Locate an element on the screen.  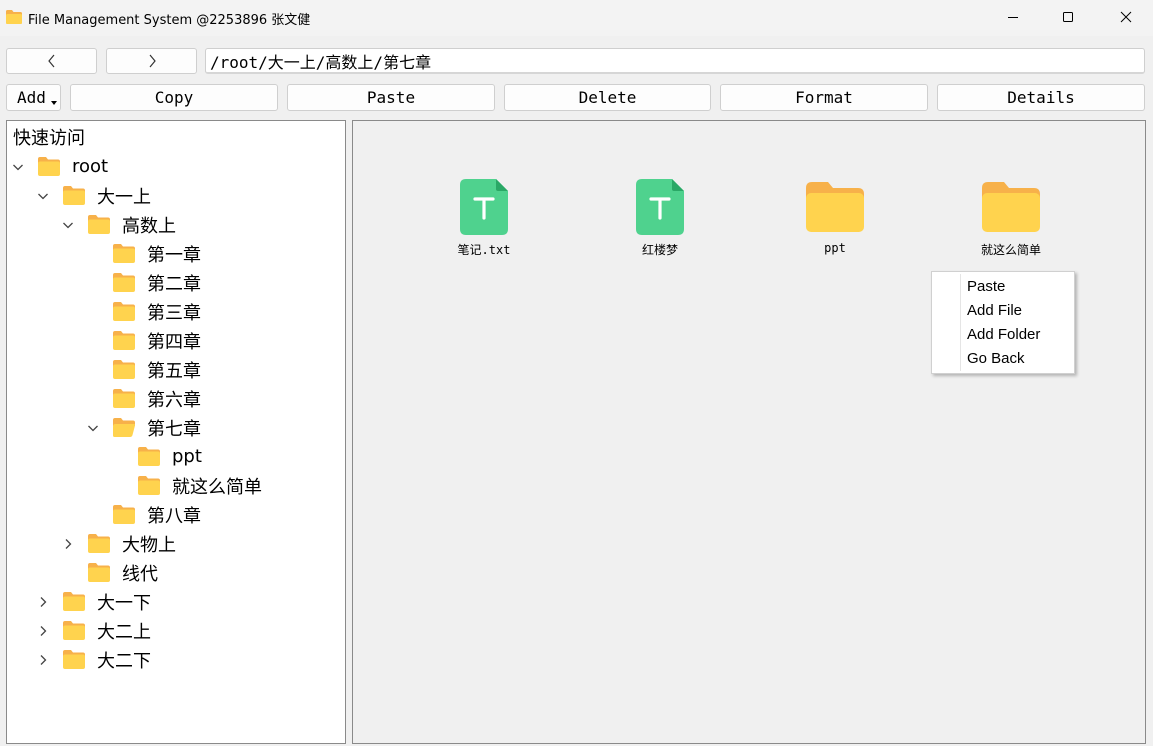
chevron-left-icon is located at coordinates (50, 61).